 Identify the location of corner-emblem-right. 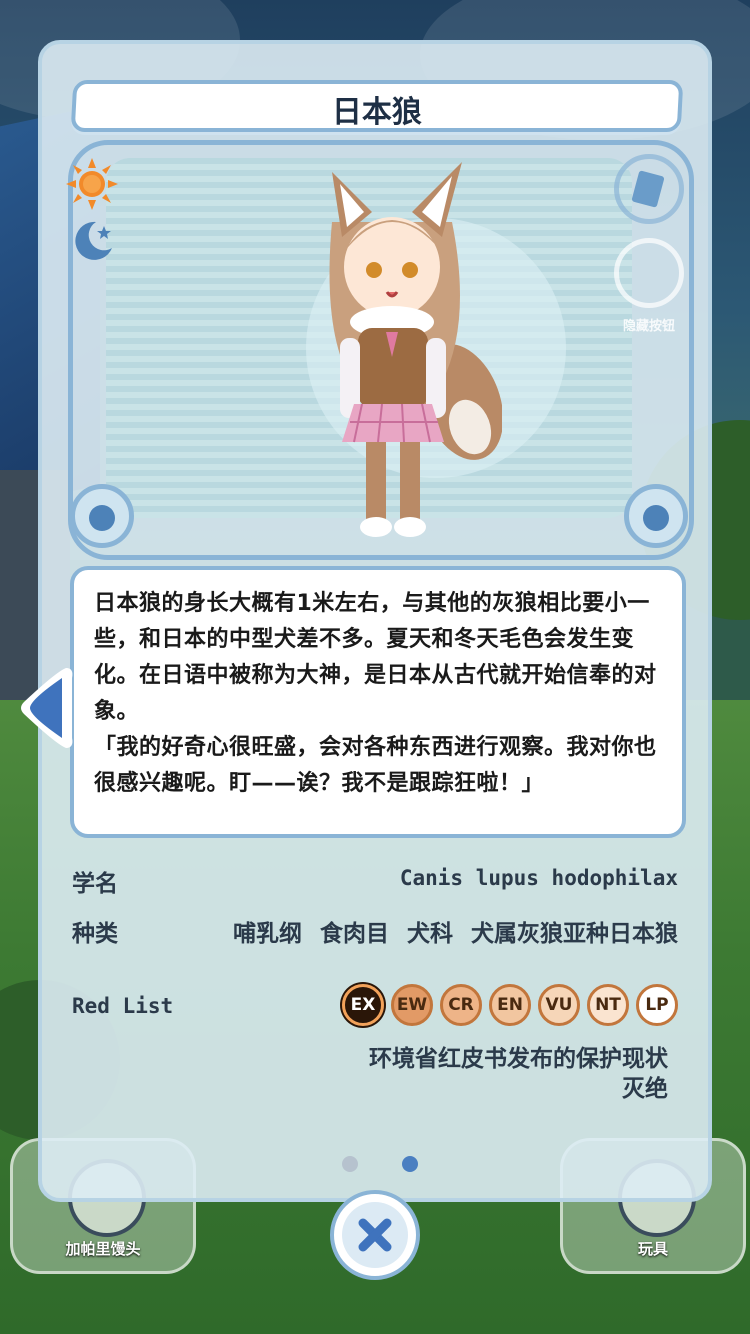
(656, 516).